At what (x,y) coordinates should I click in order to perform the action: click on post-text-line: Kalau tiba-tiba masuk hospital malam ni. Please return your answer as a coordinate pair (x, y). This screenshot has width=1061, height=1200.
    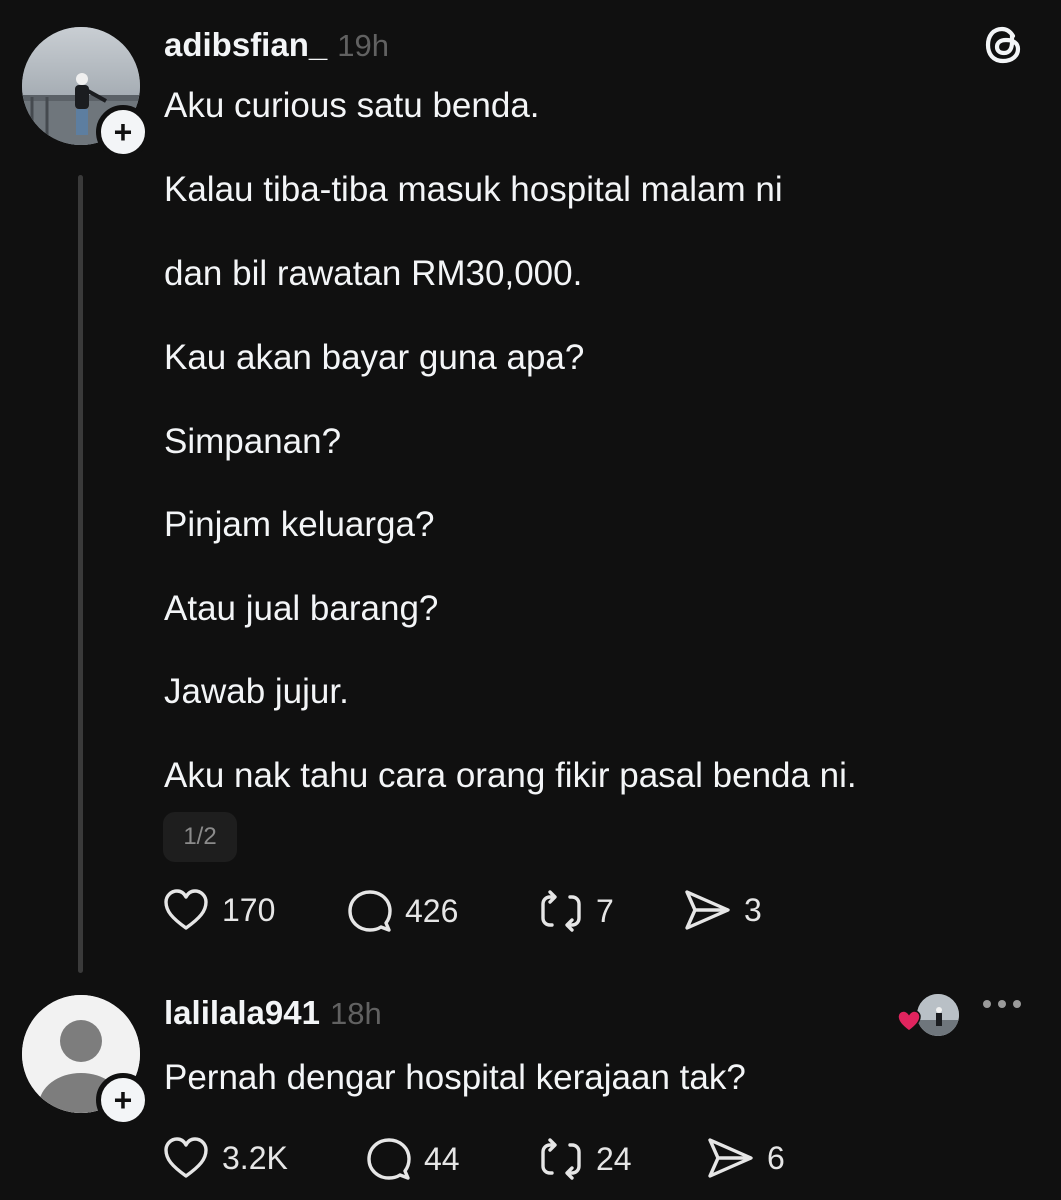
    Looking at the image, I should click on (473, 189).